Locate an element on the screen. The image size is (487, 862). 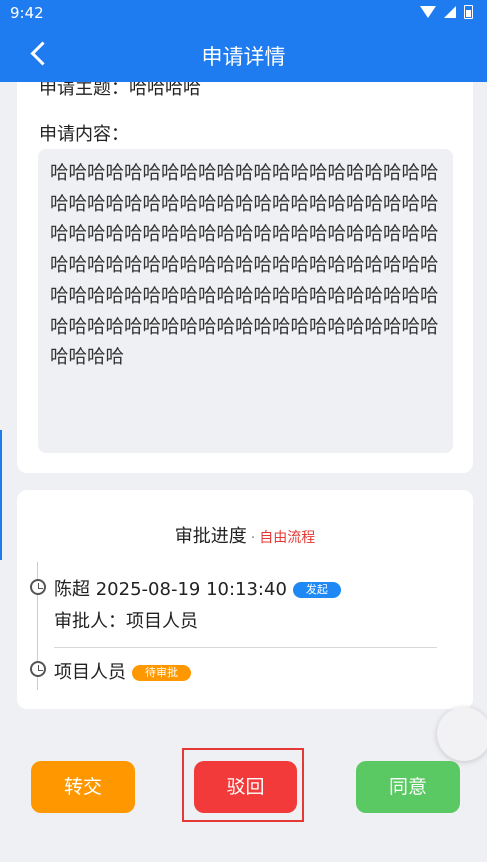
timeline-step-initiated: 陈超 2025-08-19 10:13:40 发起 is located at coordinates (197, 588).